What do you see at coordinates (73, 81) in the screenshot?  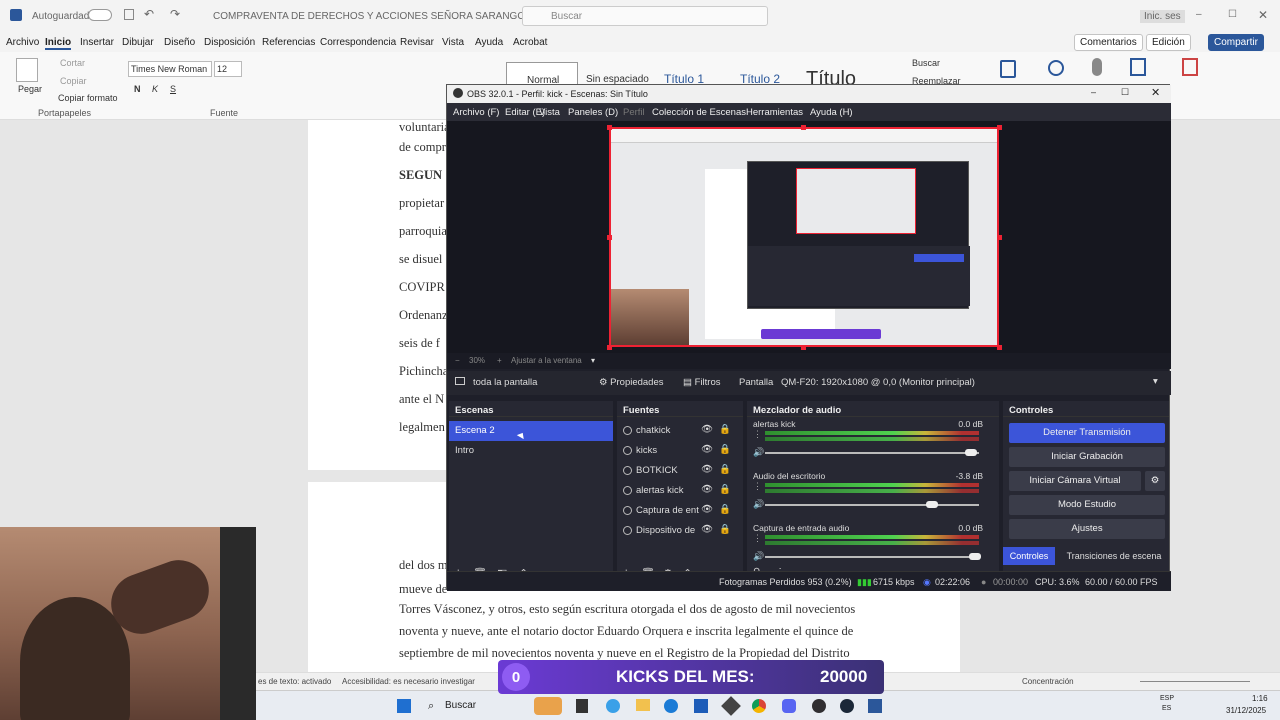 I see `copy-button: Copiar` at bounding box center [73, 81].